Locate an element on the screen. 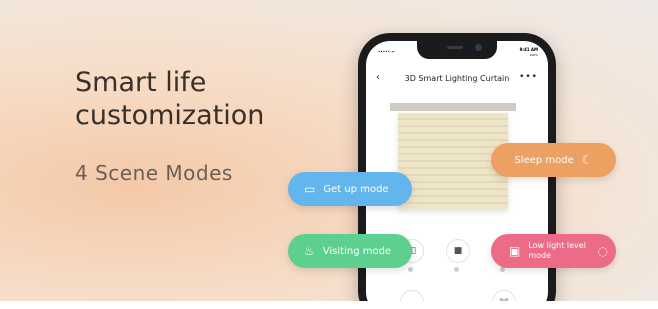 This screenshot has height=309, width=658. speaker-grille is located at coordinates (455, 47).